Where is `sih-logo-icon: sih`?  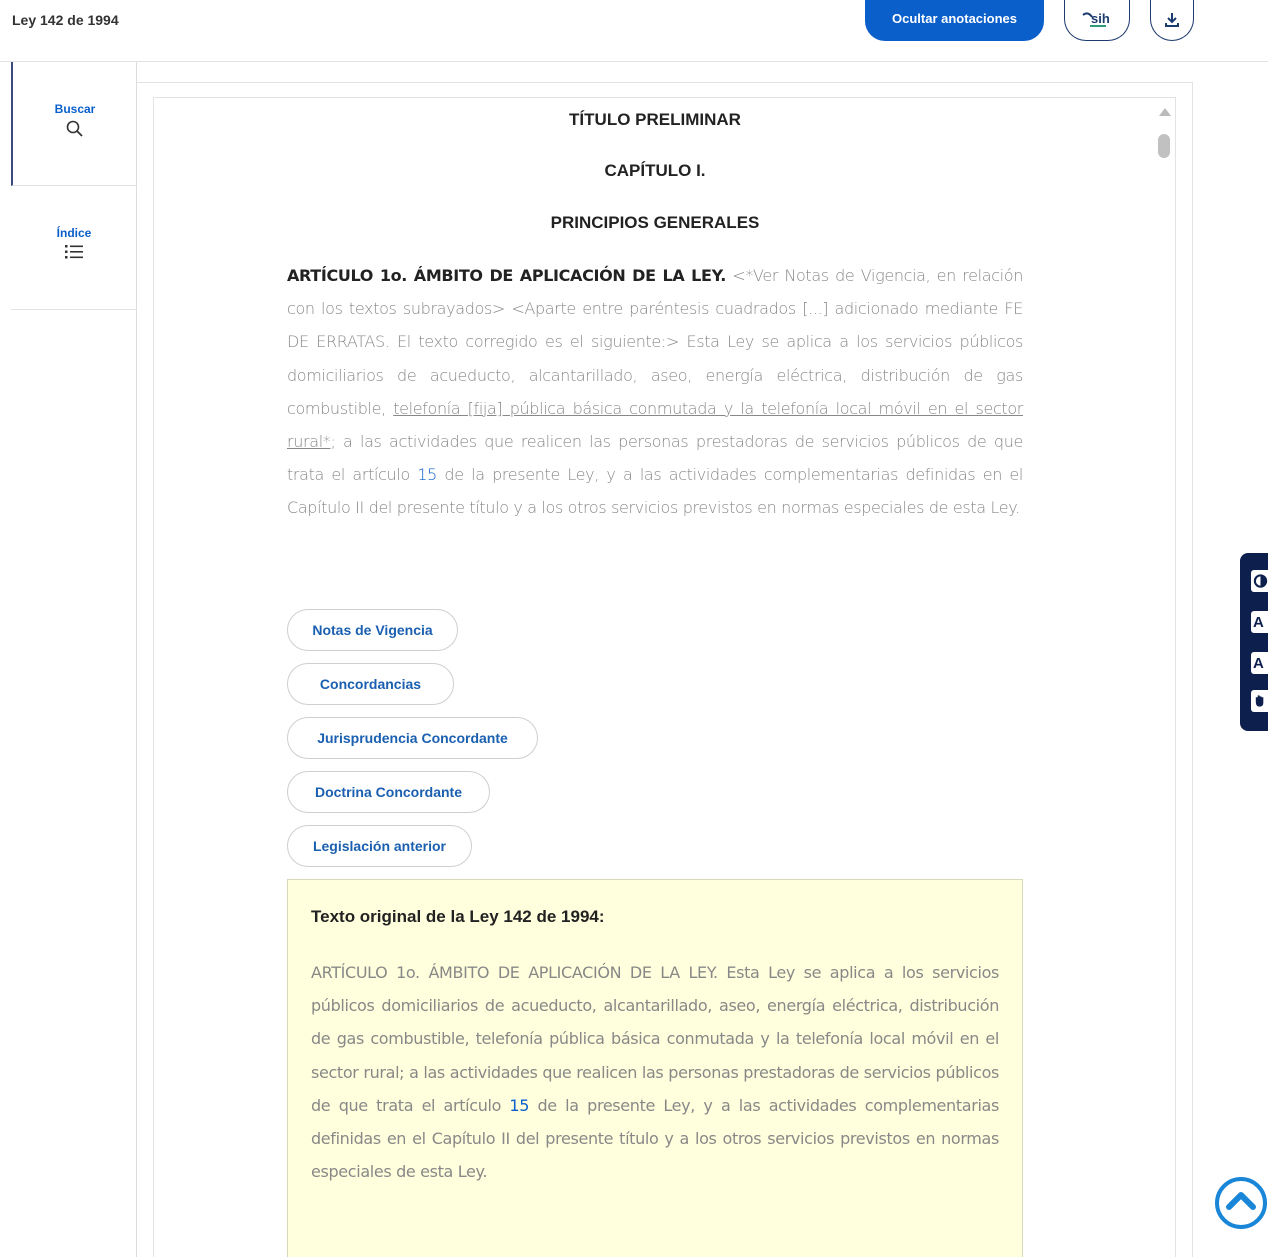 sih-logo-icon: sih is located at coordinates (1096, 19).